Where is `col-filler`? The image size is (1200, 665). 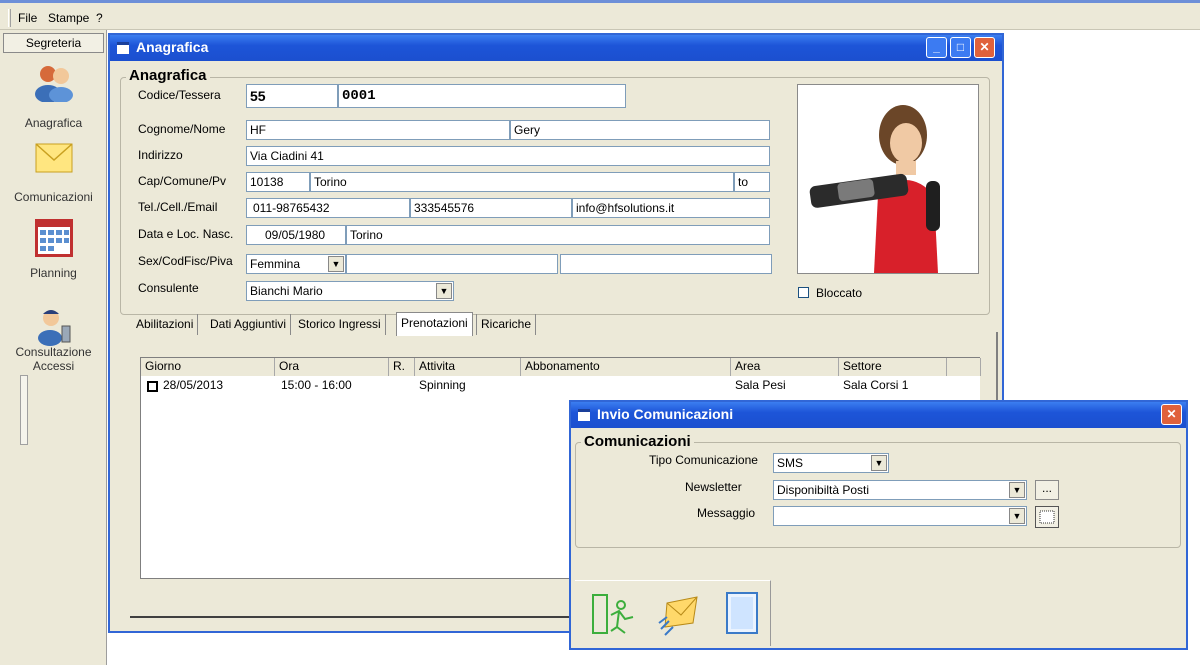
col-filler is located at coordinates (964, 367).